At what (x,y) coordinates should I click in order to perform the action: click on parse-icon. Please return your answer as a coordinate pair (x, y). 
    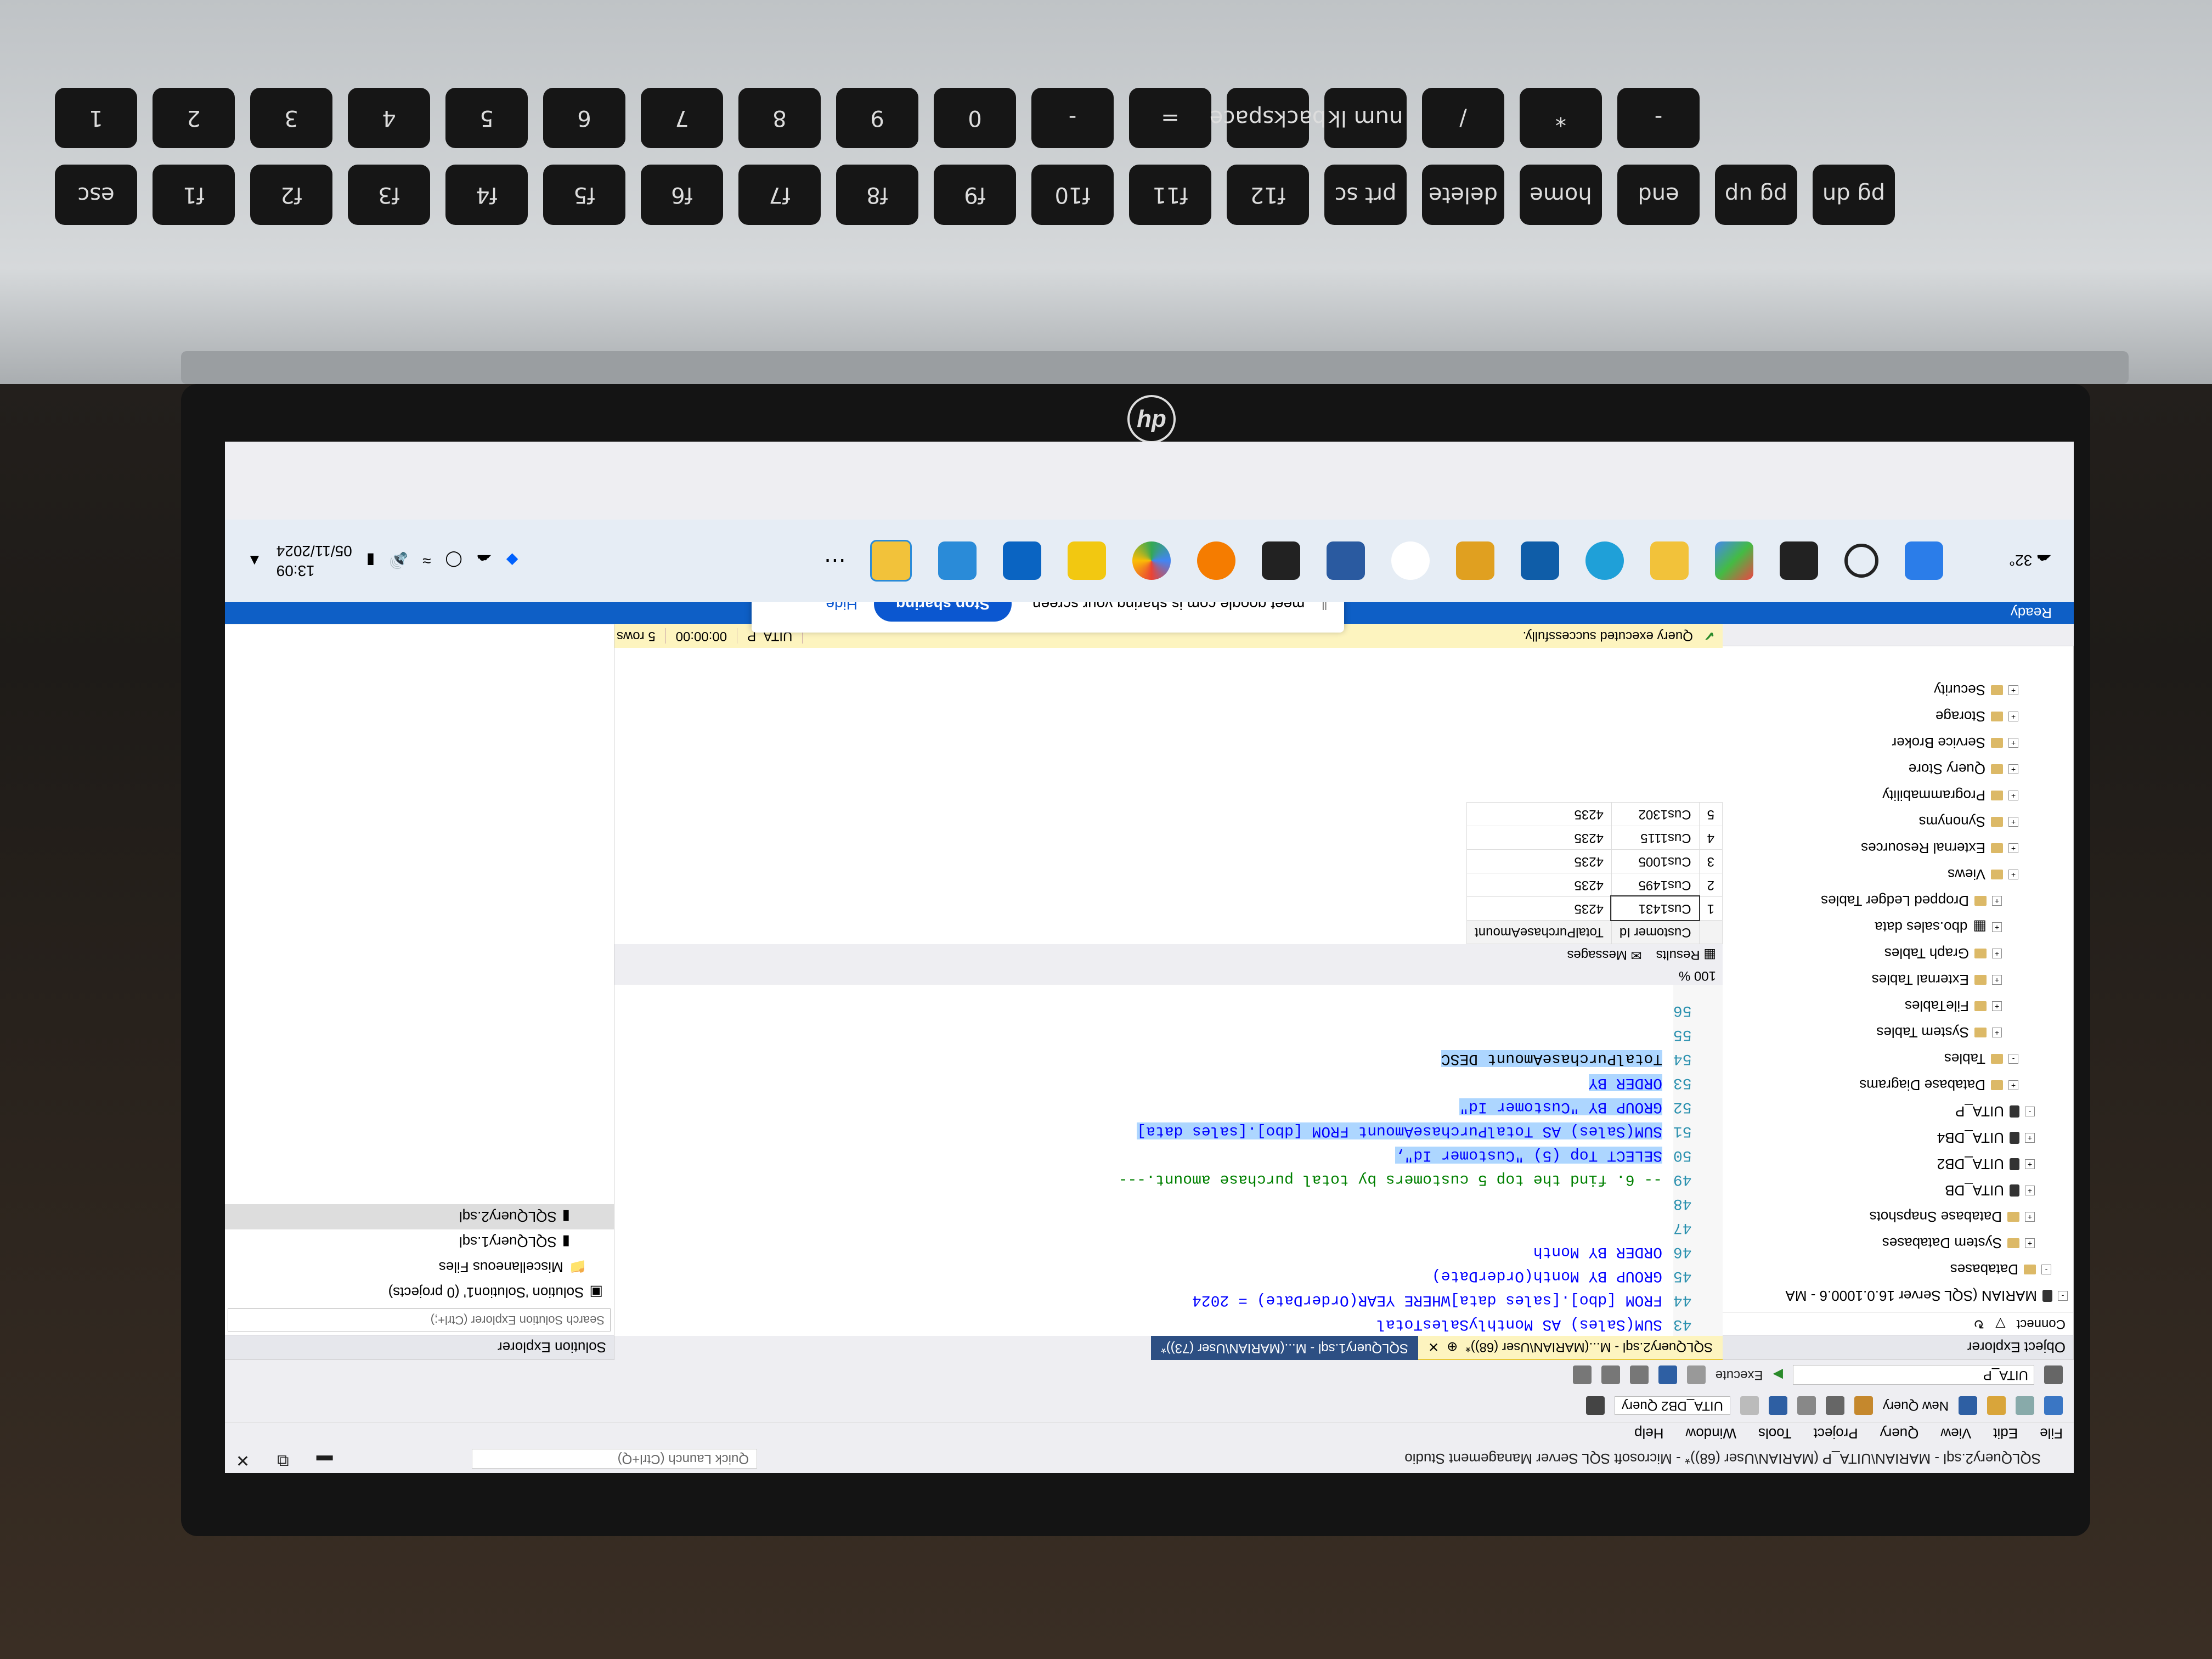
    Looking at the image, I should click on (1668, 1375).